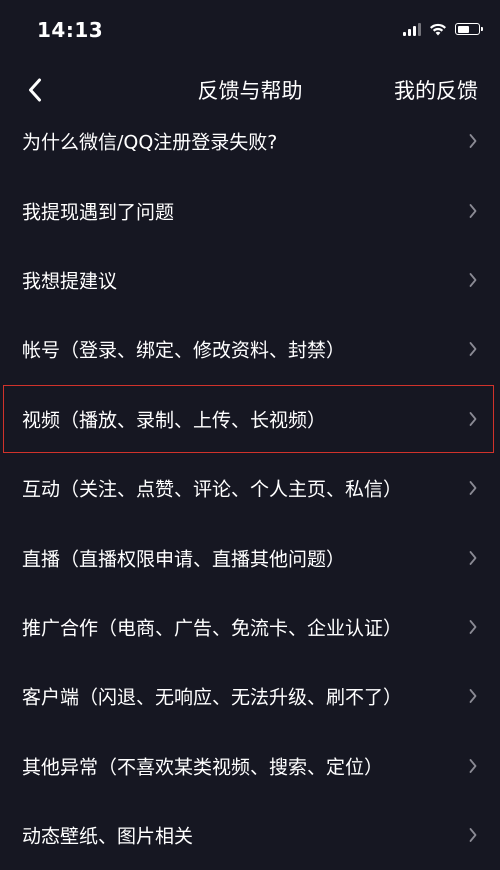 The image size is (500, 870). I want to click on status-icons, so click(443, 29).